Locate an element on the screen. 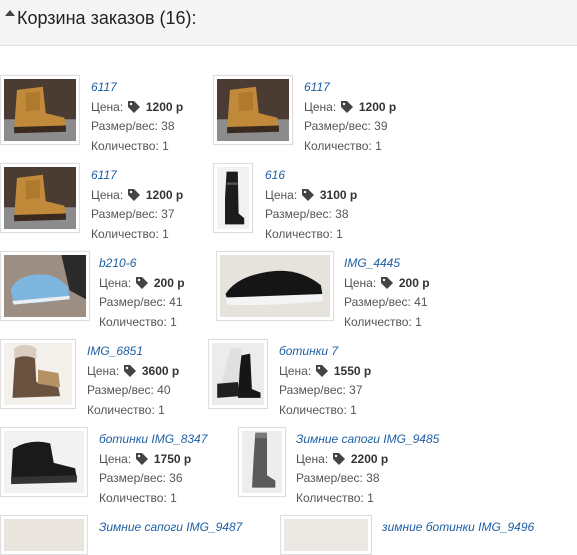  item-size: 40 is located at coordinates (164, 390).